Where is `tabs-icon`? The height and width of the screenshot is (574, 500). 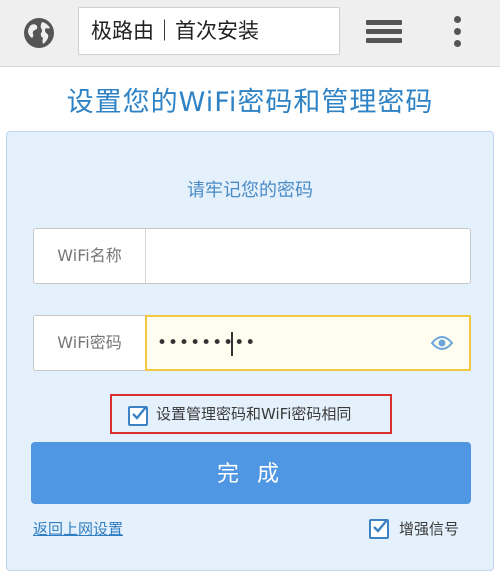
tabs-icon is located at coordinates (384, 33).